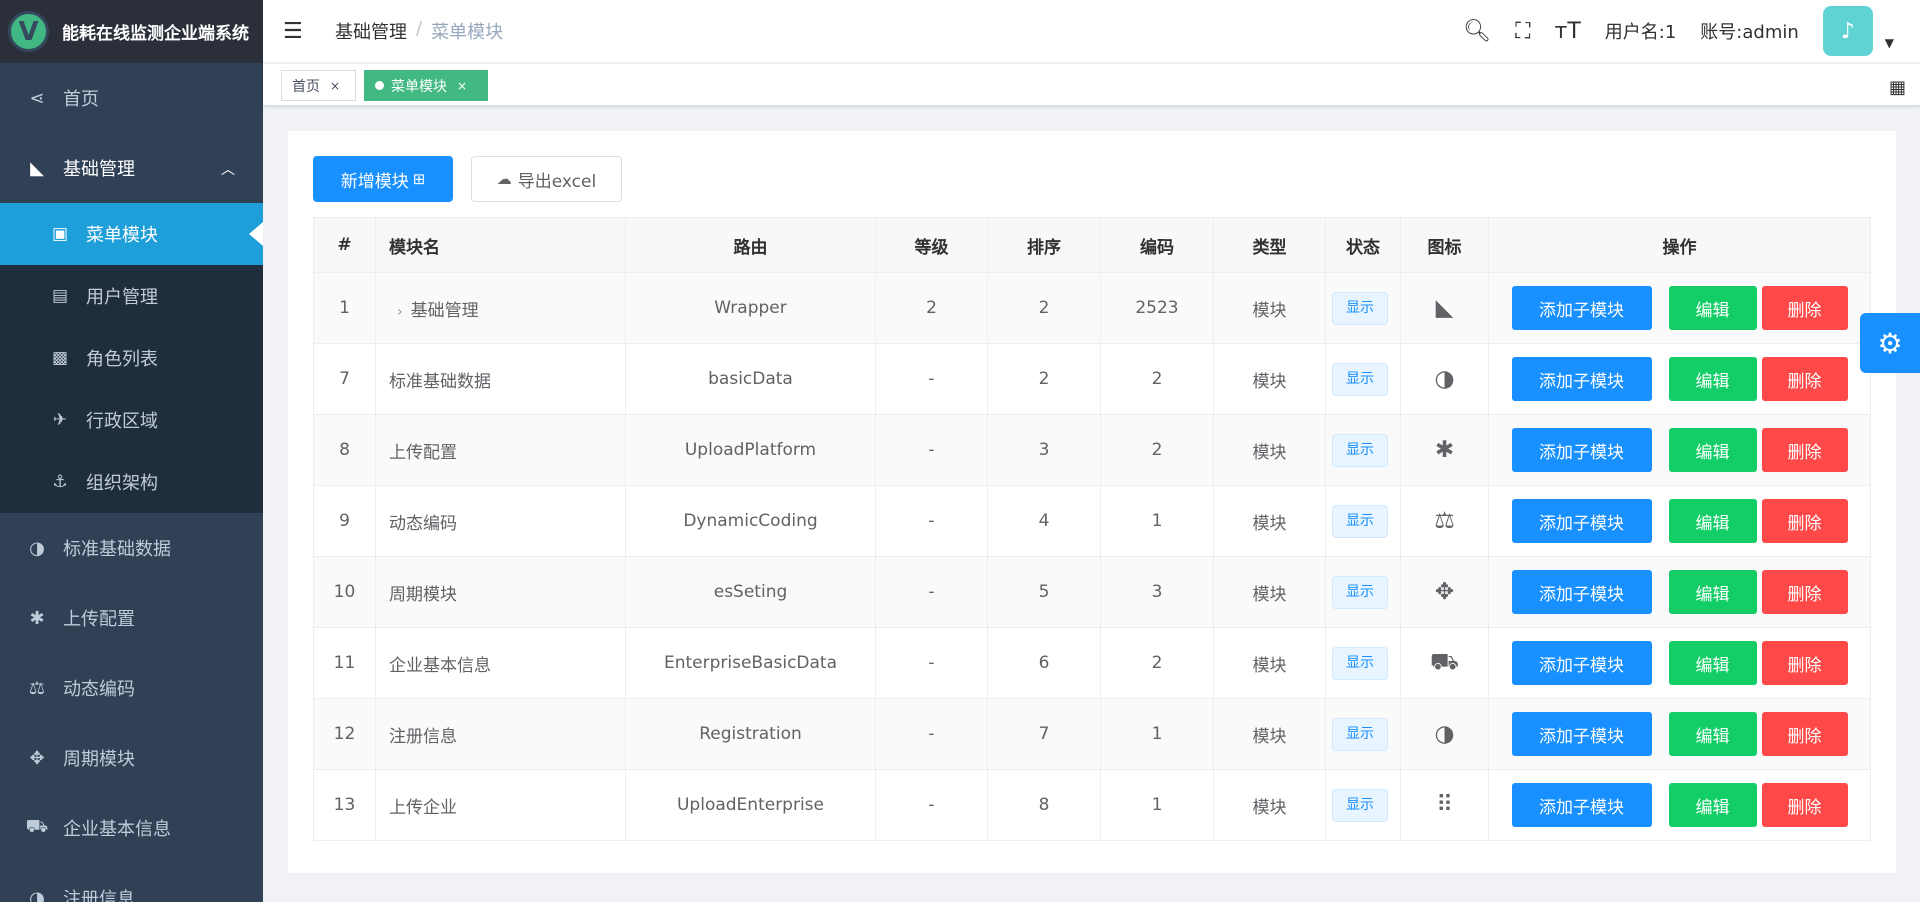 This screenshot has width=1920, height=902. I want to click on cell-route: EnterpriseBasicData, so click(750, 663).